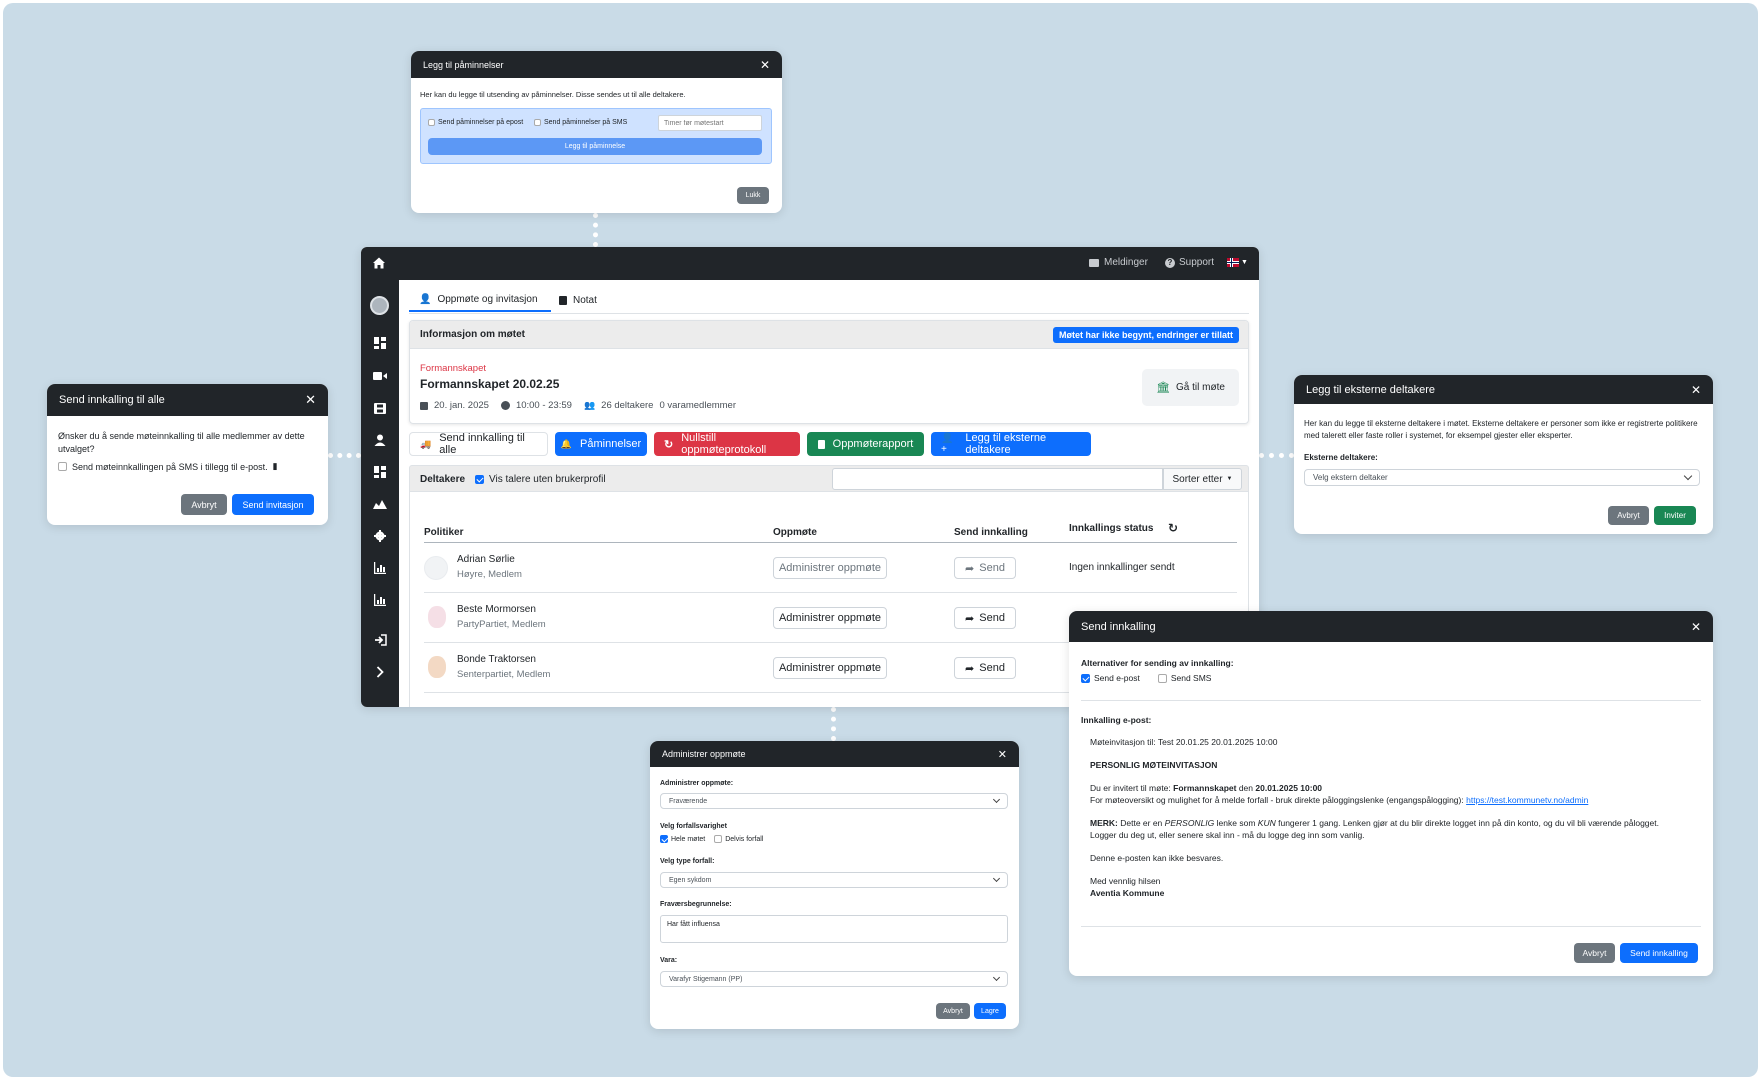 The width and height of the screenshot is (1761, 1080). Describe the element at coordinates (718, 839) in the screenshot. I see `partial-checkbox` at that location.